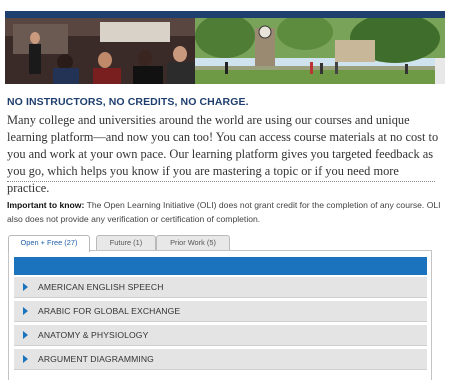 This screenshot has height=380, width=450. What do you see at coordinates (128, 102) in the screenshot?
I see `page-headline: NO INSTRUCTORS, NO CREDITS, NO CHARGE.` at bounding box center [128, 102].